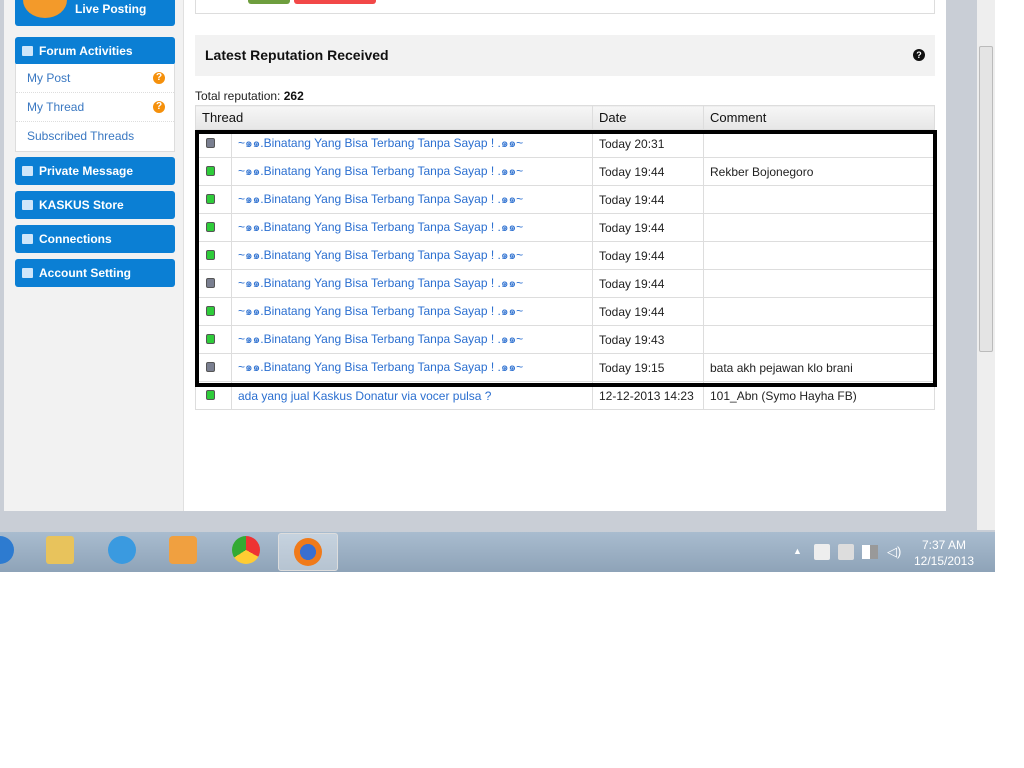 The width and height of the screenshot is (1024, 768). What do you see at coordinates (846, 552) in the screenshot?
I see `power-icon` at bounding box center [846, 552].